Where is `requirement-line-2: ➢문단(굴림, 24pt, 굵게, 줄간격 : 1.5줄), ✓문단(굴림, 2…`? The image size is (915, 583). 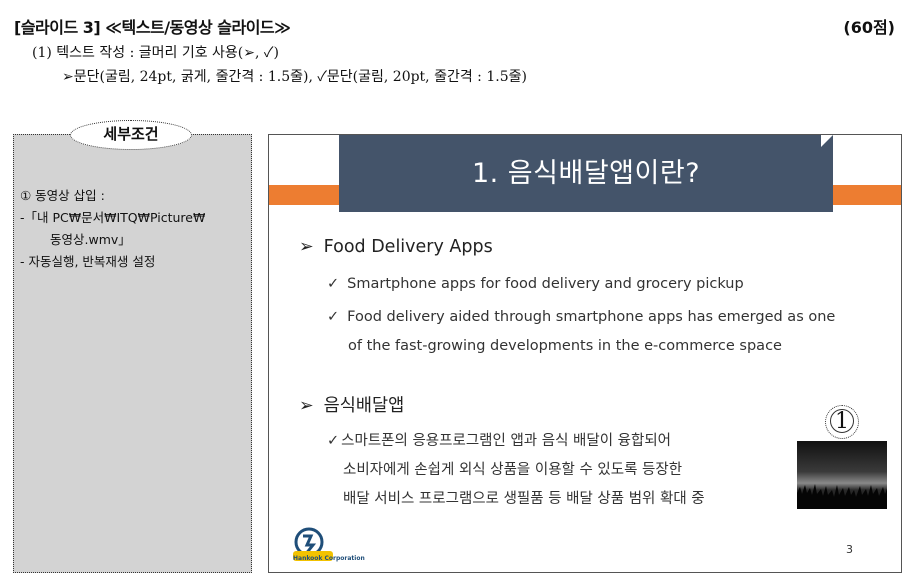 requirement-line-2: ➢문단(굴림, 24pt, 굵게, 줄간격 : 1.5줄), ✓문단(굴림, 2… is located at coordinates (294, 77).